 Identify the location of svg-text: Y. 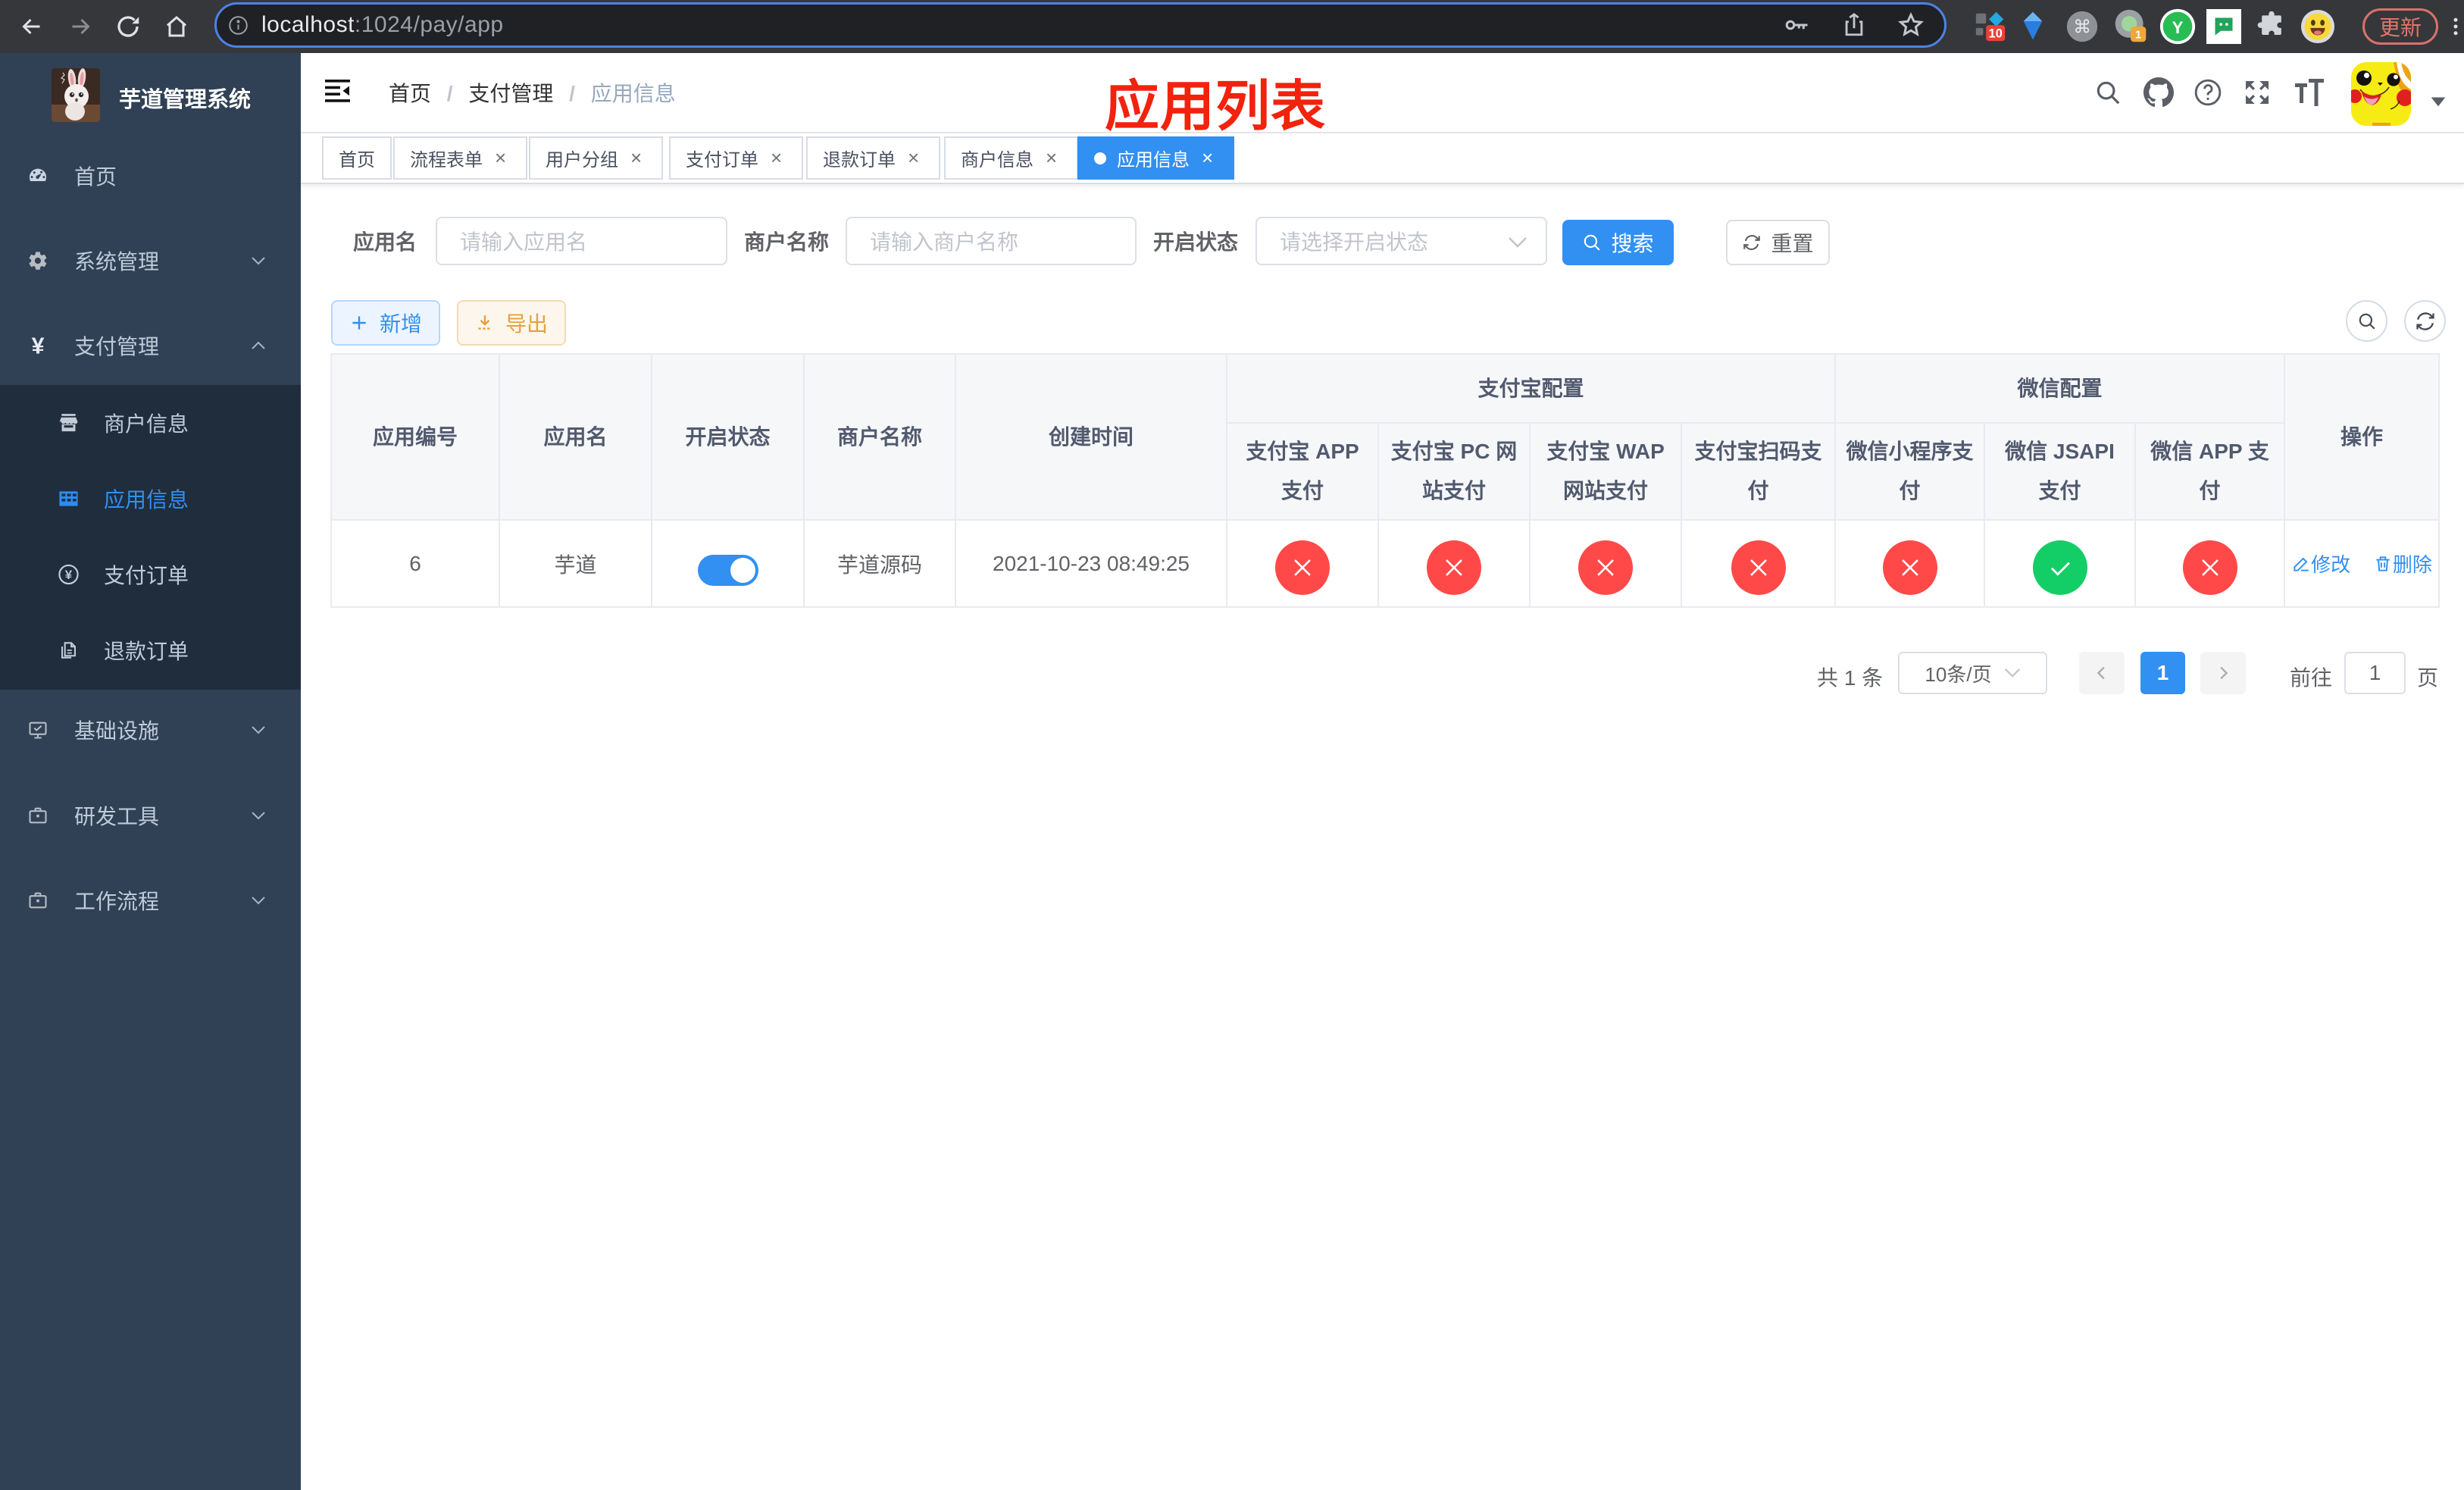
(2178, 28).